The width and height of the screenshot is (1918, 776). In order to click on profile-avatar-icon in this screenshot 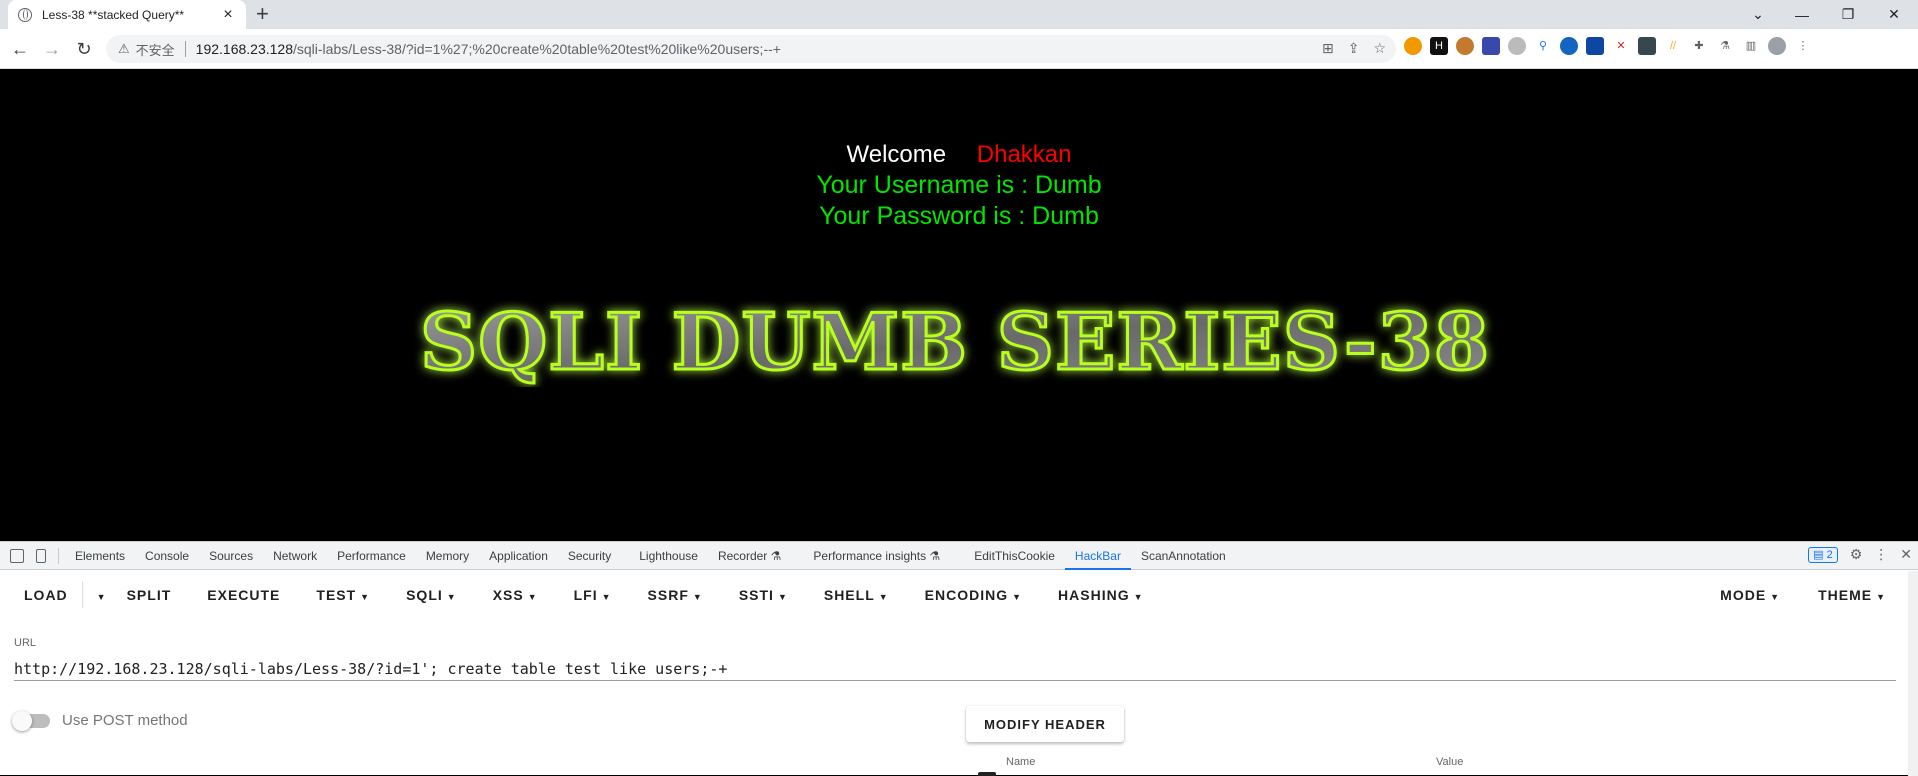, I will do `click(1777, 46)`.